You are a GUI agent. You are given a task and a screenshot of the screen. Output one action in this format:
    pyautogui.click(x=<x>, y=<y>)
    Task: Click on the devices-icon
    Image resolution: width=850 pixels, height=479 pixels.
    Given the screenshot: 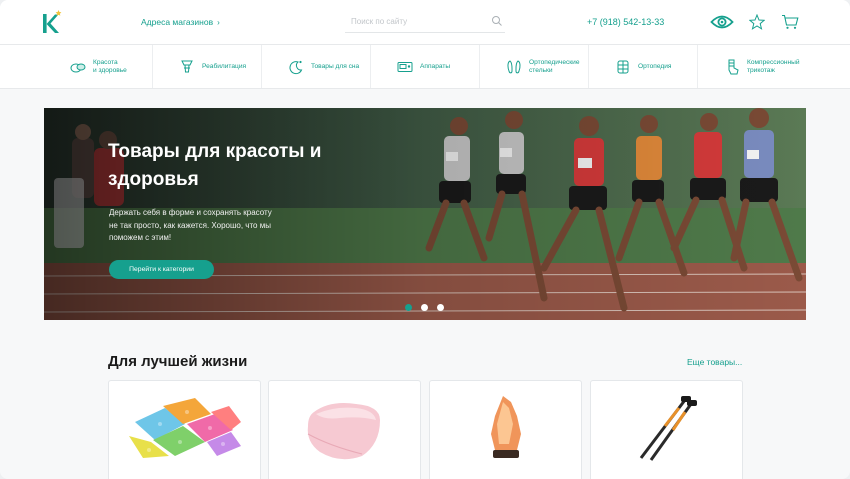 What is the action you would take?
    pyautogui.click(x=405, y=66)
    